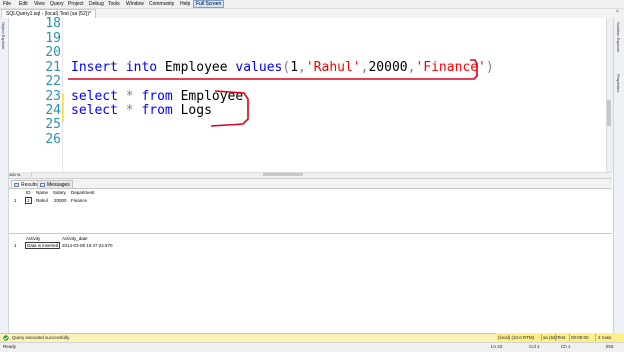  What do you see at coordinates (310, 210) in the screenshot?
I see `results-grid-employee` at bounding box center [310, 210].